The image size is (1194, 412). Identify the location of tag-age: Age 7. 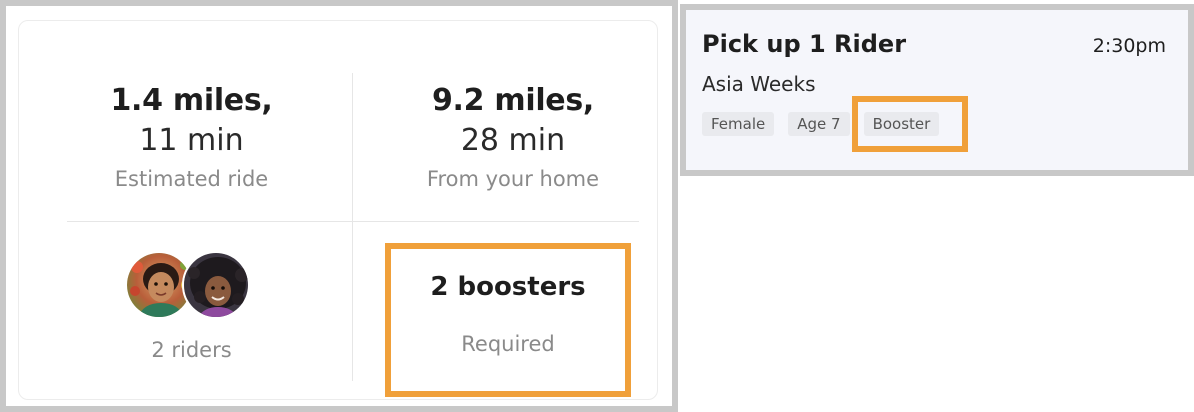
(819, 124).